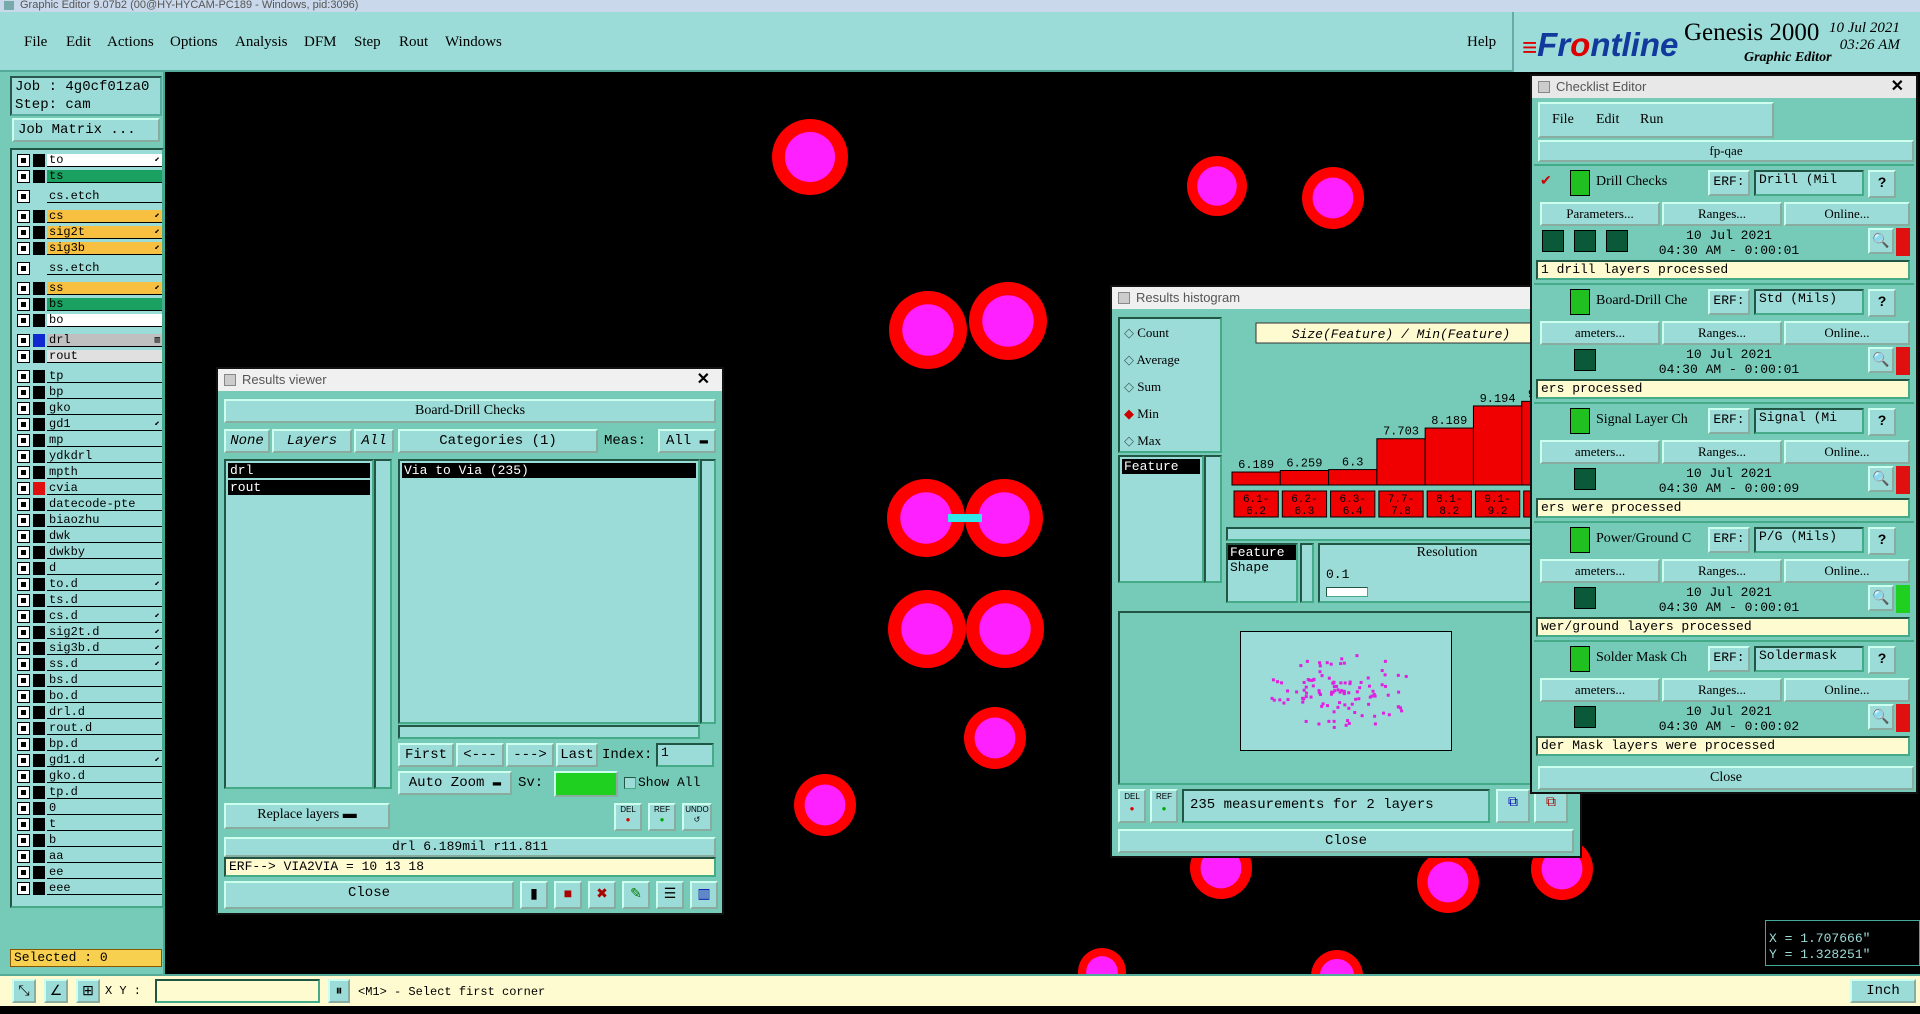  What do you see at coordinates (1651, 120) in the screenshot?
I see `checklist-menu-run: Run` at bounding box center [1651, 120].